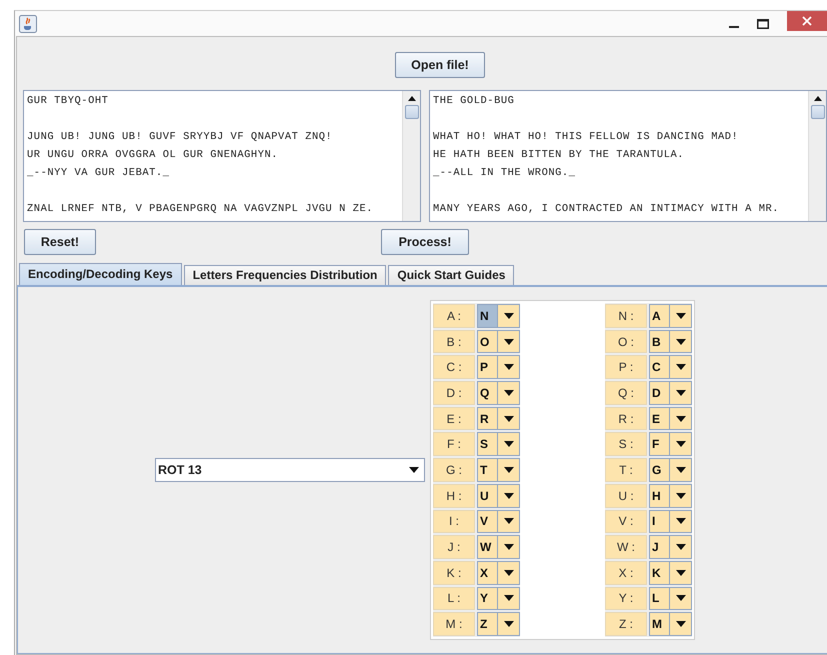 Image resolution: width=827 pixels, height=655 pixels. Describe the element at coordinates (498, 624) in the screenshot. I see `key-dropdown: Z` at that location.